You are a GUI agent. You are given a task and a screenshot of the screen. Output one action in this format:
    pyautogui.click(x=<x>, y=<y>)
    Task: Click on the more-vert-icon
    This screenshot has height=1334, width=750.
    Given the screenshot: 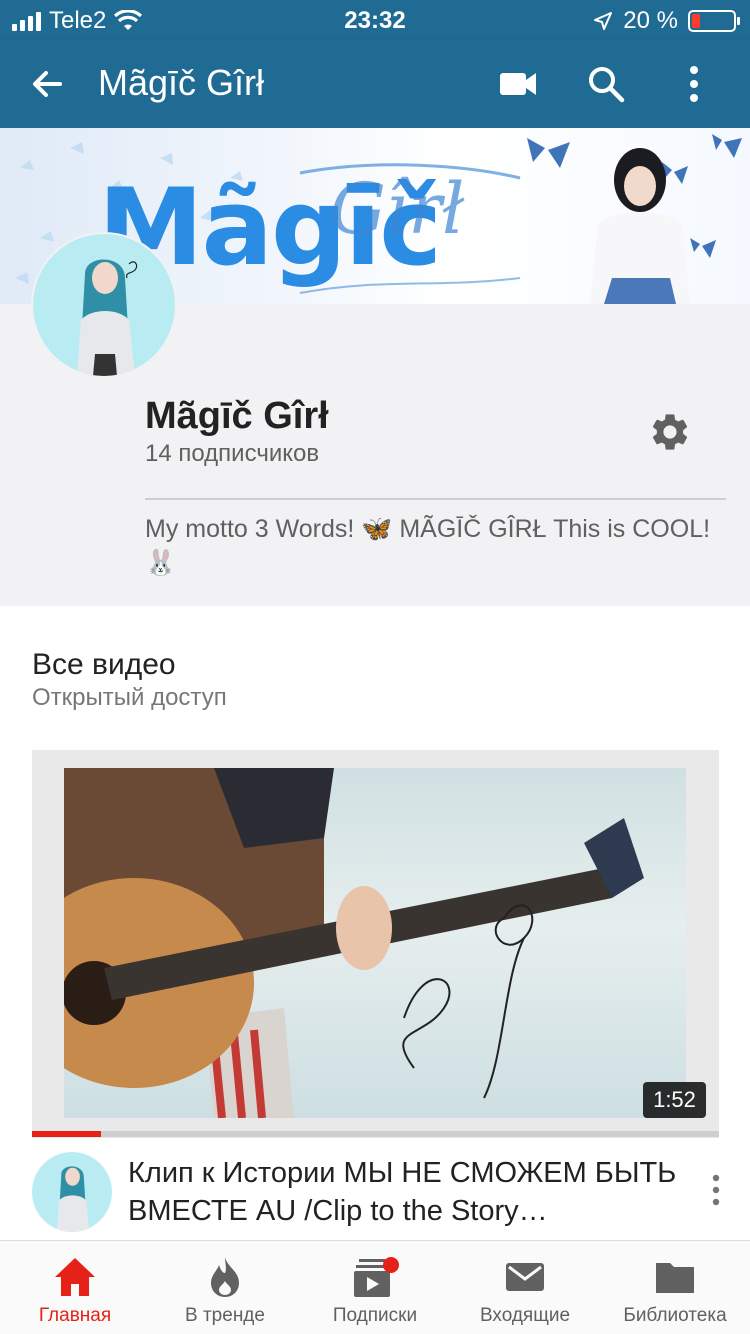 What is the action you would take?
    pyautogui.click(x=694, y=84)
    